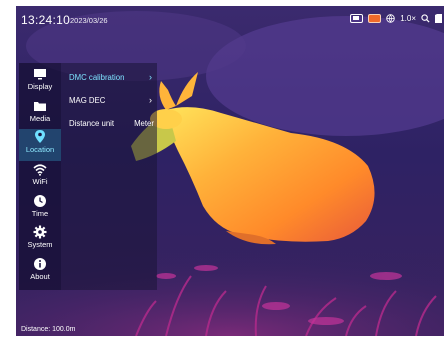 Image resolution: width=446 pixels, height=337 pixels. I want to click on display-icon, so click(40, 74).